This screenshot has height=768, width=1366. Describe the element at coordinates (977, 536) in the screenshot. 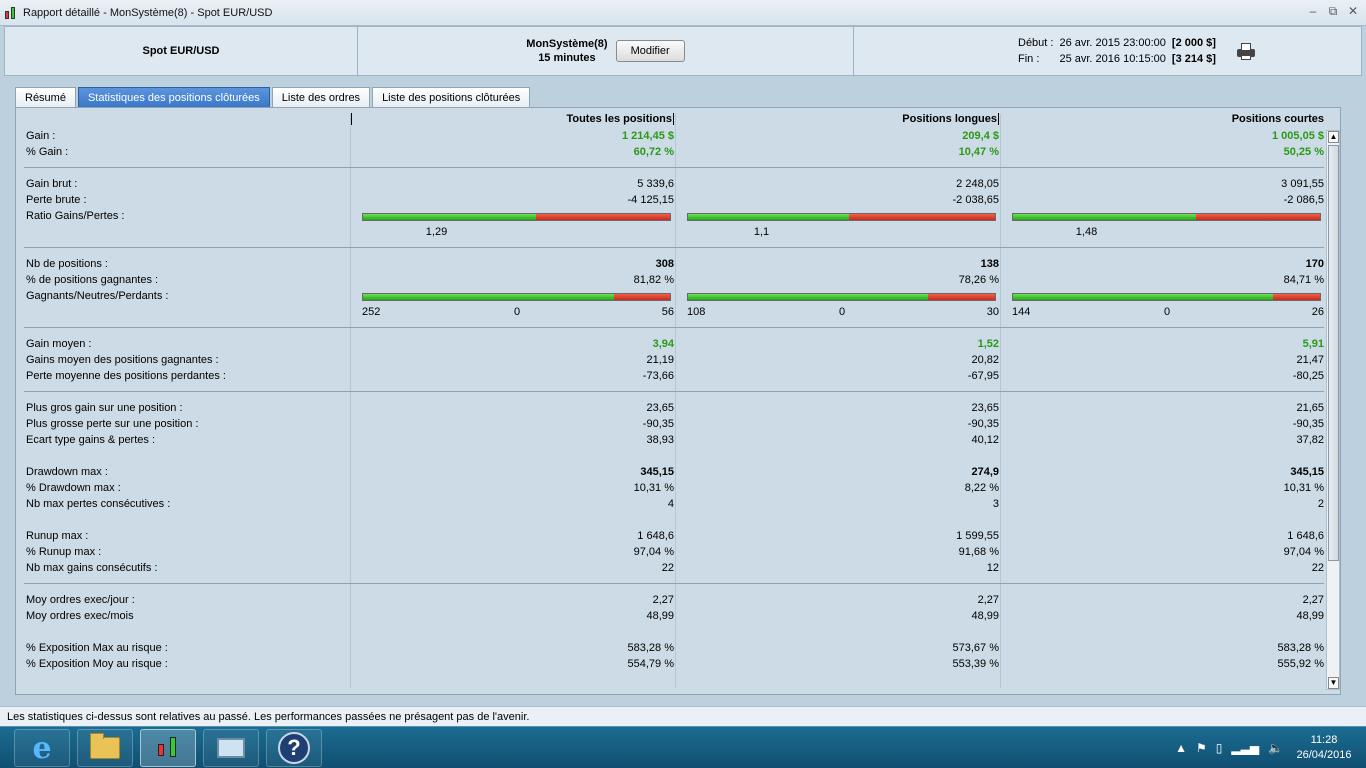

I see `stat-value: 1 599,55` at that location.